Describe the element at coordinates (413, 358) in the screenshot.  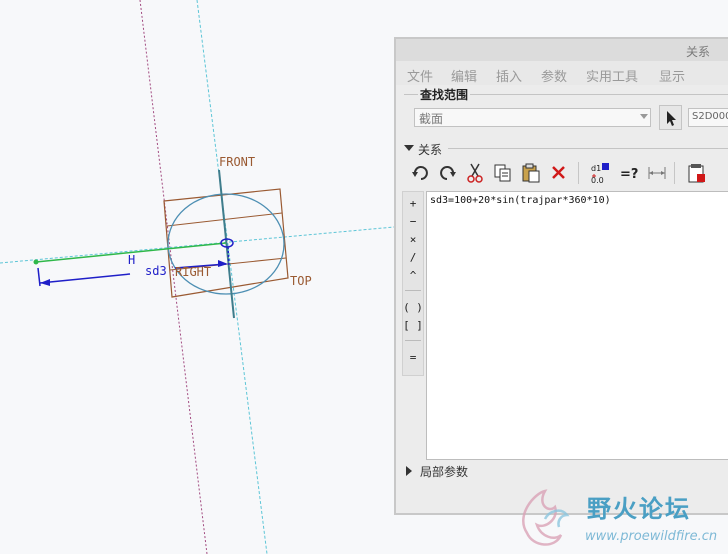
I see `equals-operator-button: =` at that location.